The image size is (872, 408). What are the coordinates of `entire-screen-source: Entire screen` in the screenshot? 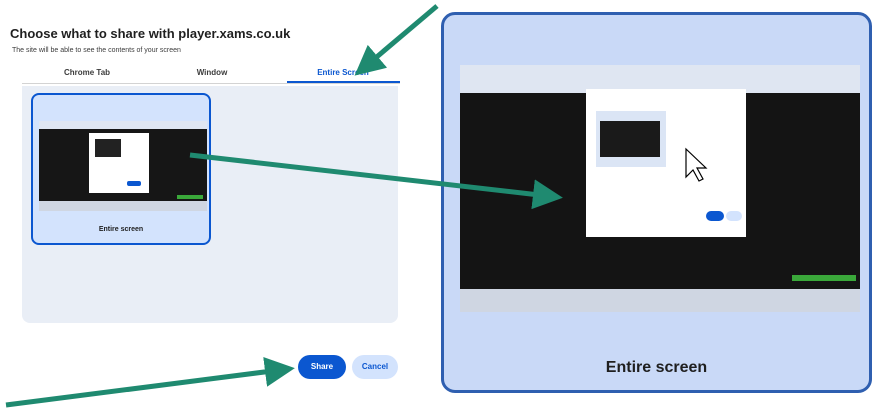 It's located at (121, 169).